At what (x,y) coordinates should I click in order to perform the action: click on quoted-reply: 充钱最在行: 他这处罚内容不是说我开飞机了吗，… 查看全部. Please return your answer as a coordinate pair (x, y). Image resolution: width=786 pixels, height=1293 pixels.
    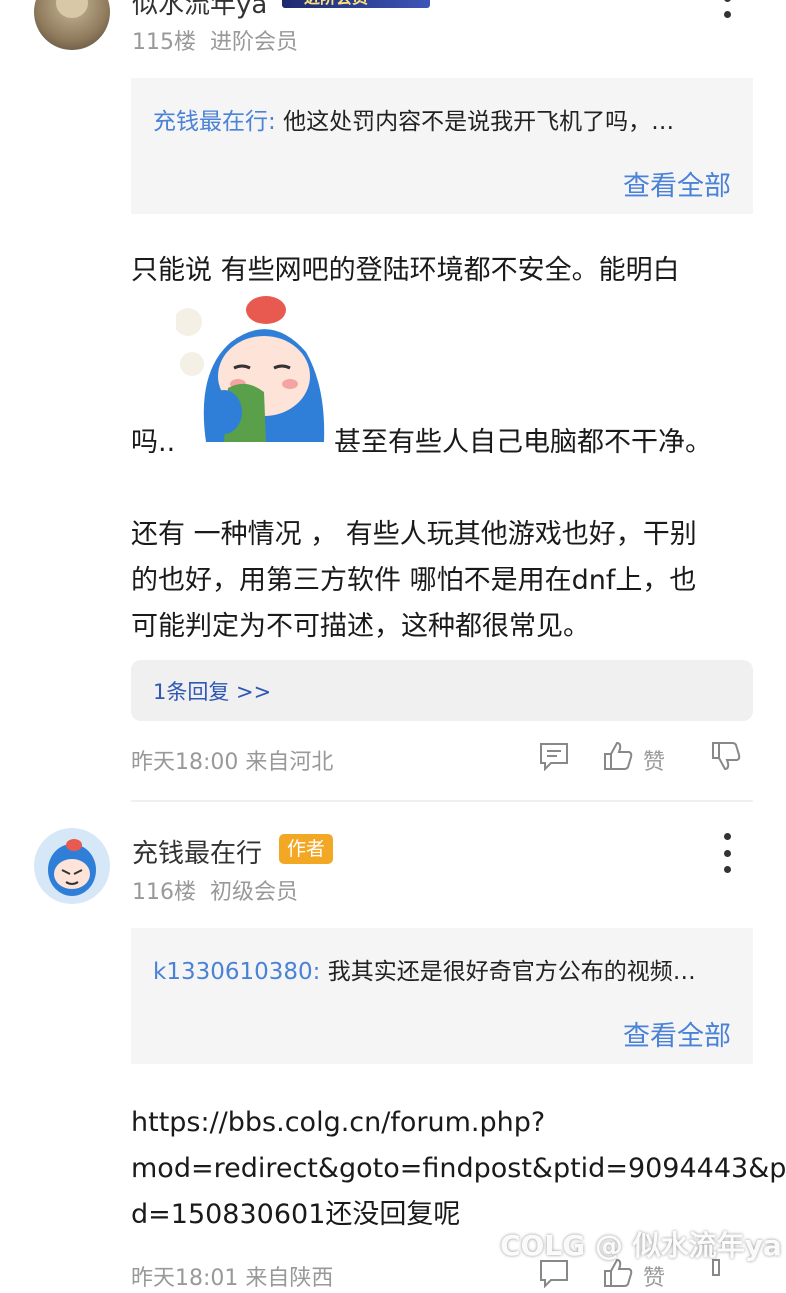
    Looking at the image, I should click on (442, 146).